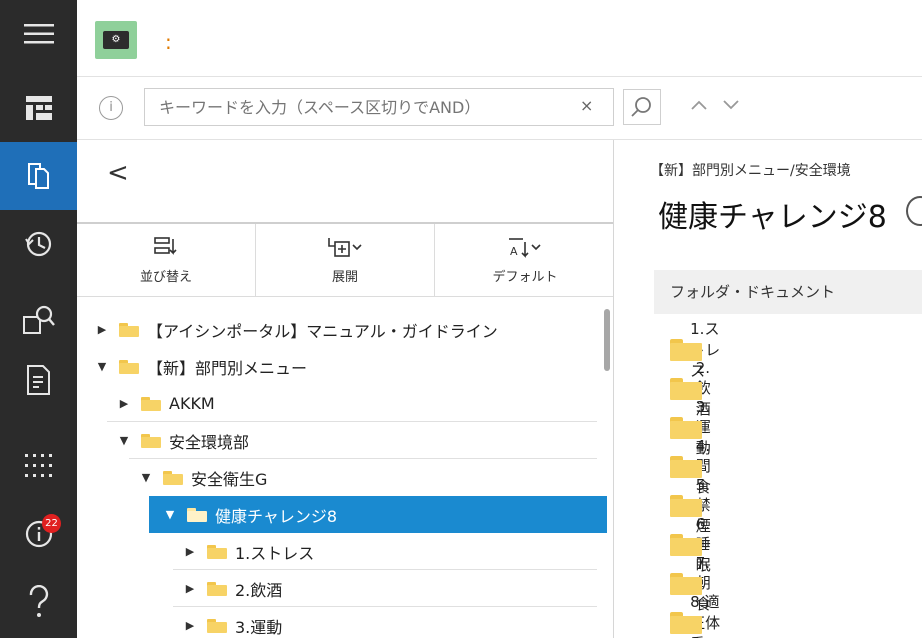 The image size is (922, 644). What do you see at coordinates (322, 331) in the screenshot?
I see `tree-row-label: 【アイシンポータル】マニュアル・ガイドライン` at bounding box center [322, 331].